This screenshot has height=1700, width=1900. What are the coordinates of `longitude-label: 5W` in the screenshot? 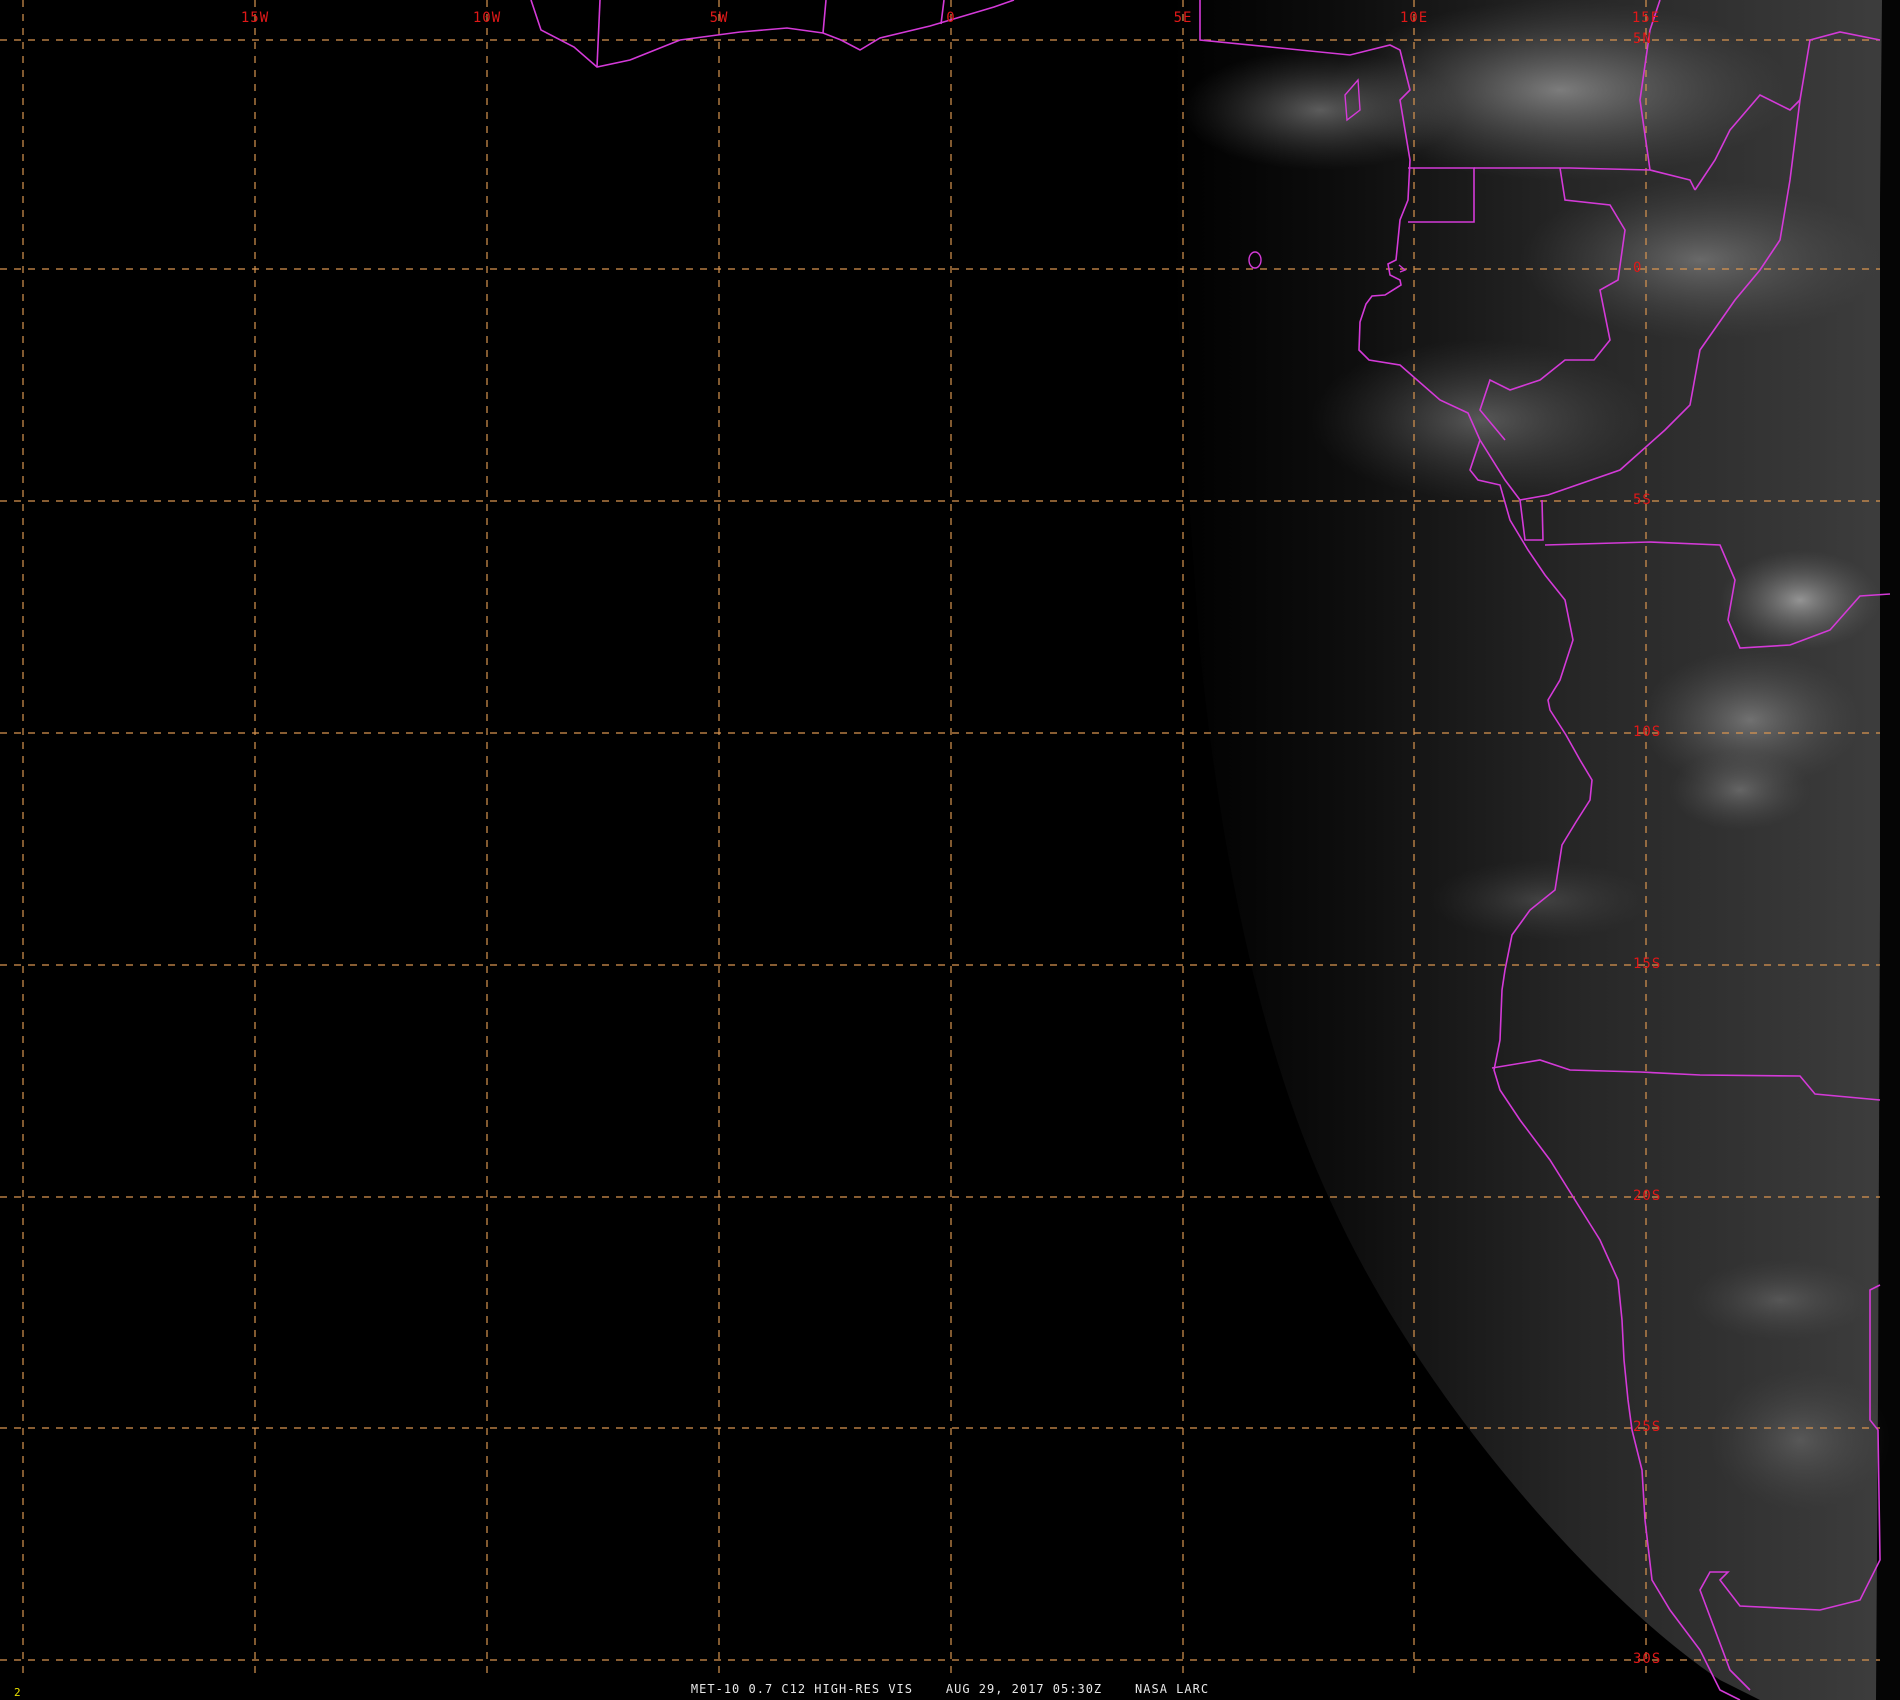 It's located at (719, 18).